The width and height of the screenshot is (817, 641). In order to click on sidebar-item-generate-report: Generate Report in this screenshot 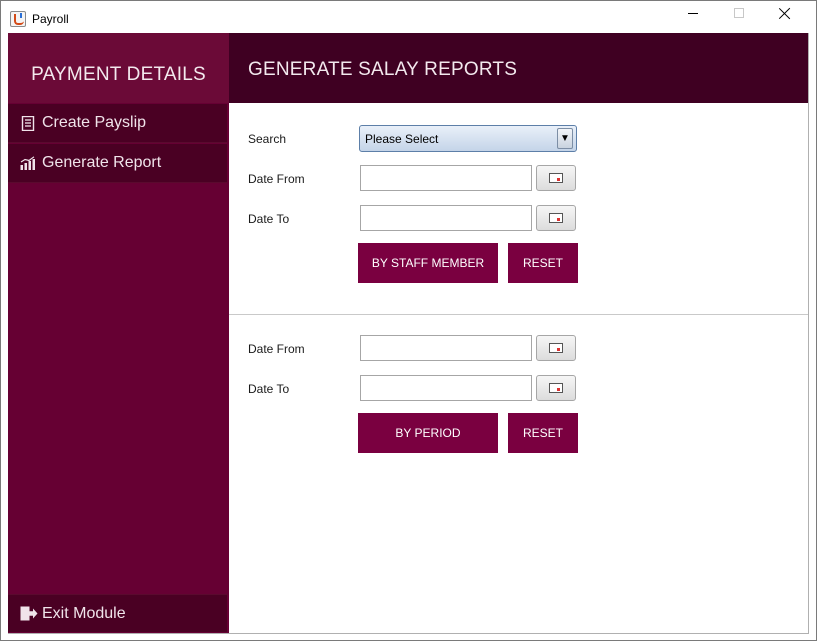, I will do `click(117, 163)`.